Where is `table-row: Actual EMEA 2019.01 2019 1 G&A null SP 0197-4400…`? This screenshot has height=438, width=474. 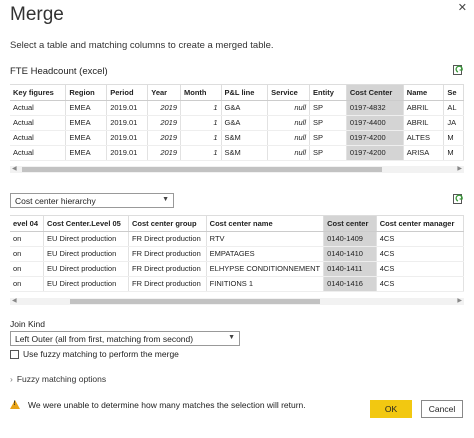 table-row: Actual EMEA 2019.01 2019 1 G&A null SP 0197-4400… is located at coordinates (237, 123).